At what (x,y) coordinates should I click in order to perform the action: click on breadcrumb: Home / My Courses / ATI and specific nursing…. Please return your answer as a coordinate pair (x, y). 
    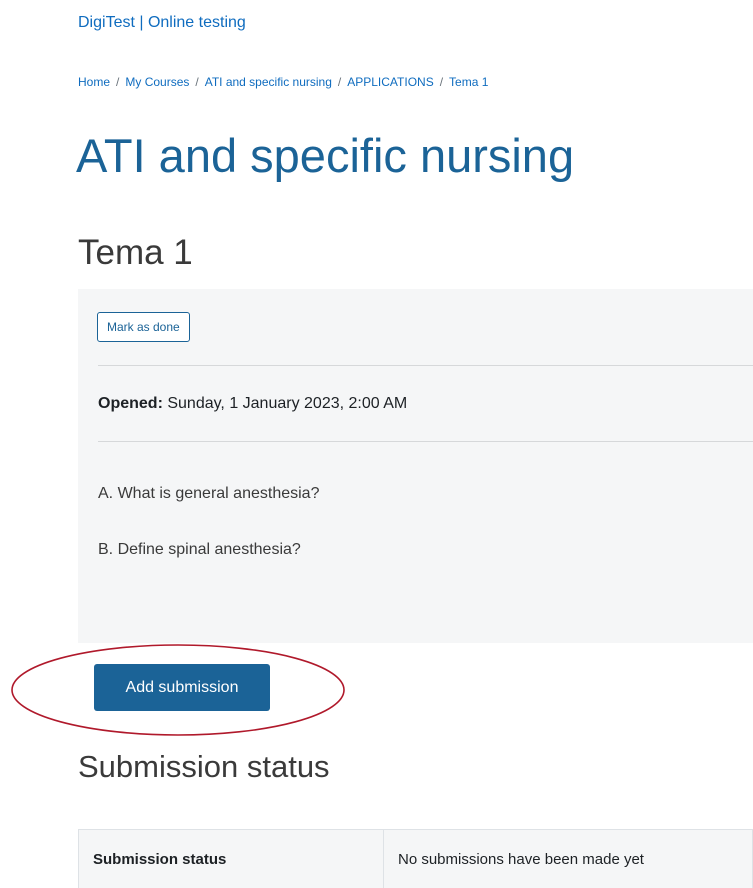
    Looking at the image, I should click on (283, 82).